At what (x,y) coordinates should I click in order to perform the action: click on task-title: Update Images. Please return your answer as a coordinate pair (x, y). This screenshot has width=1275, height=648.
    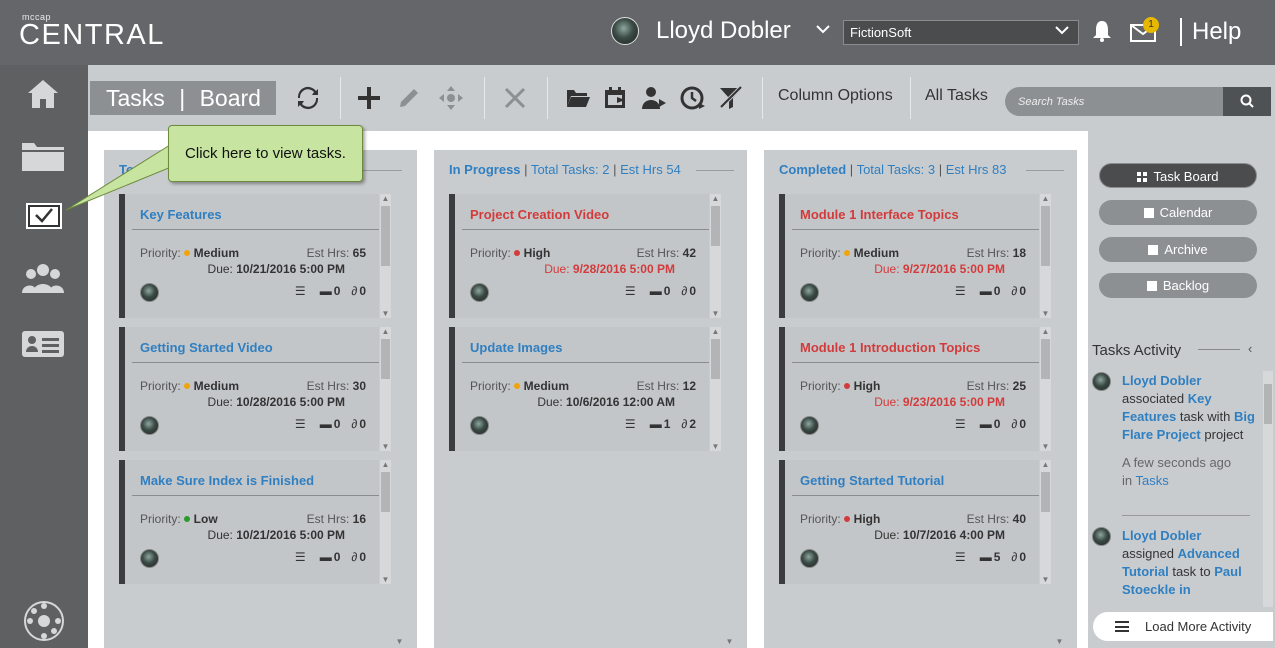
    Looking at the image, I should click on (516, 347).